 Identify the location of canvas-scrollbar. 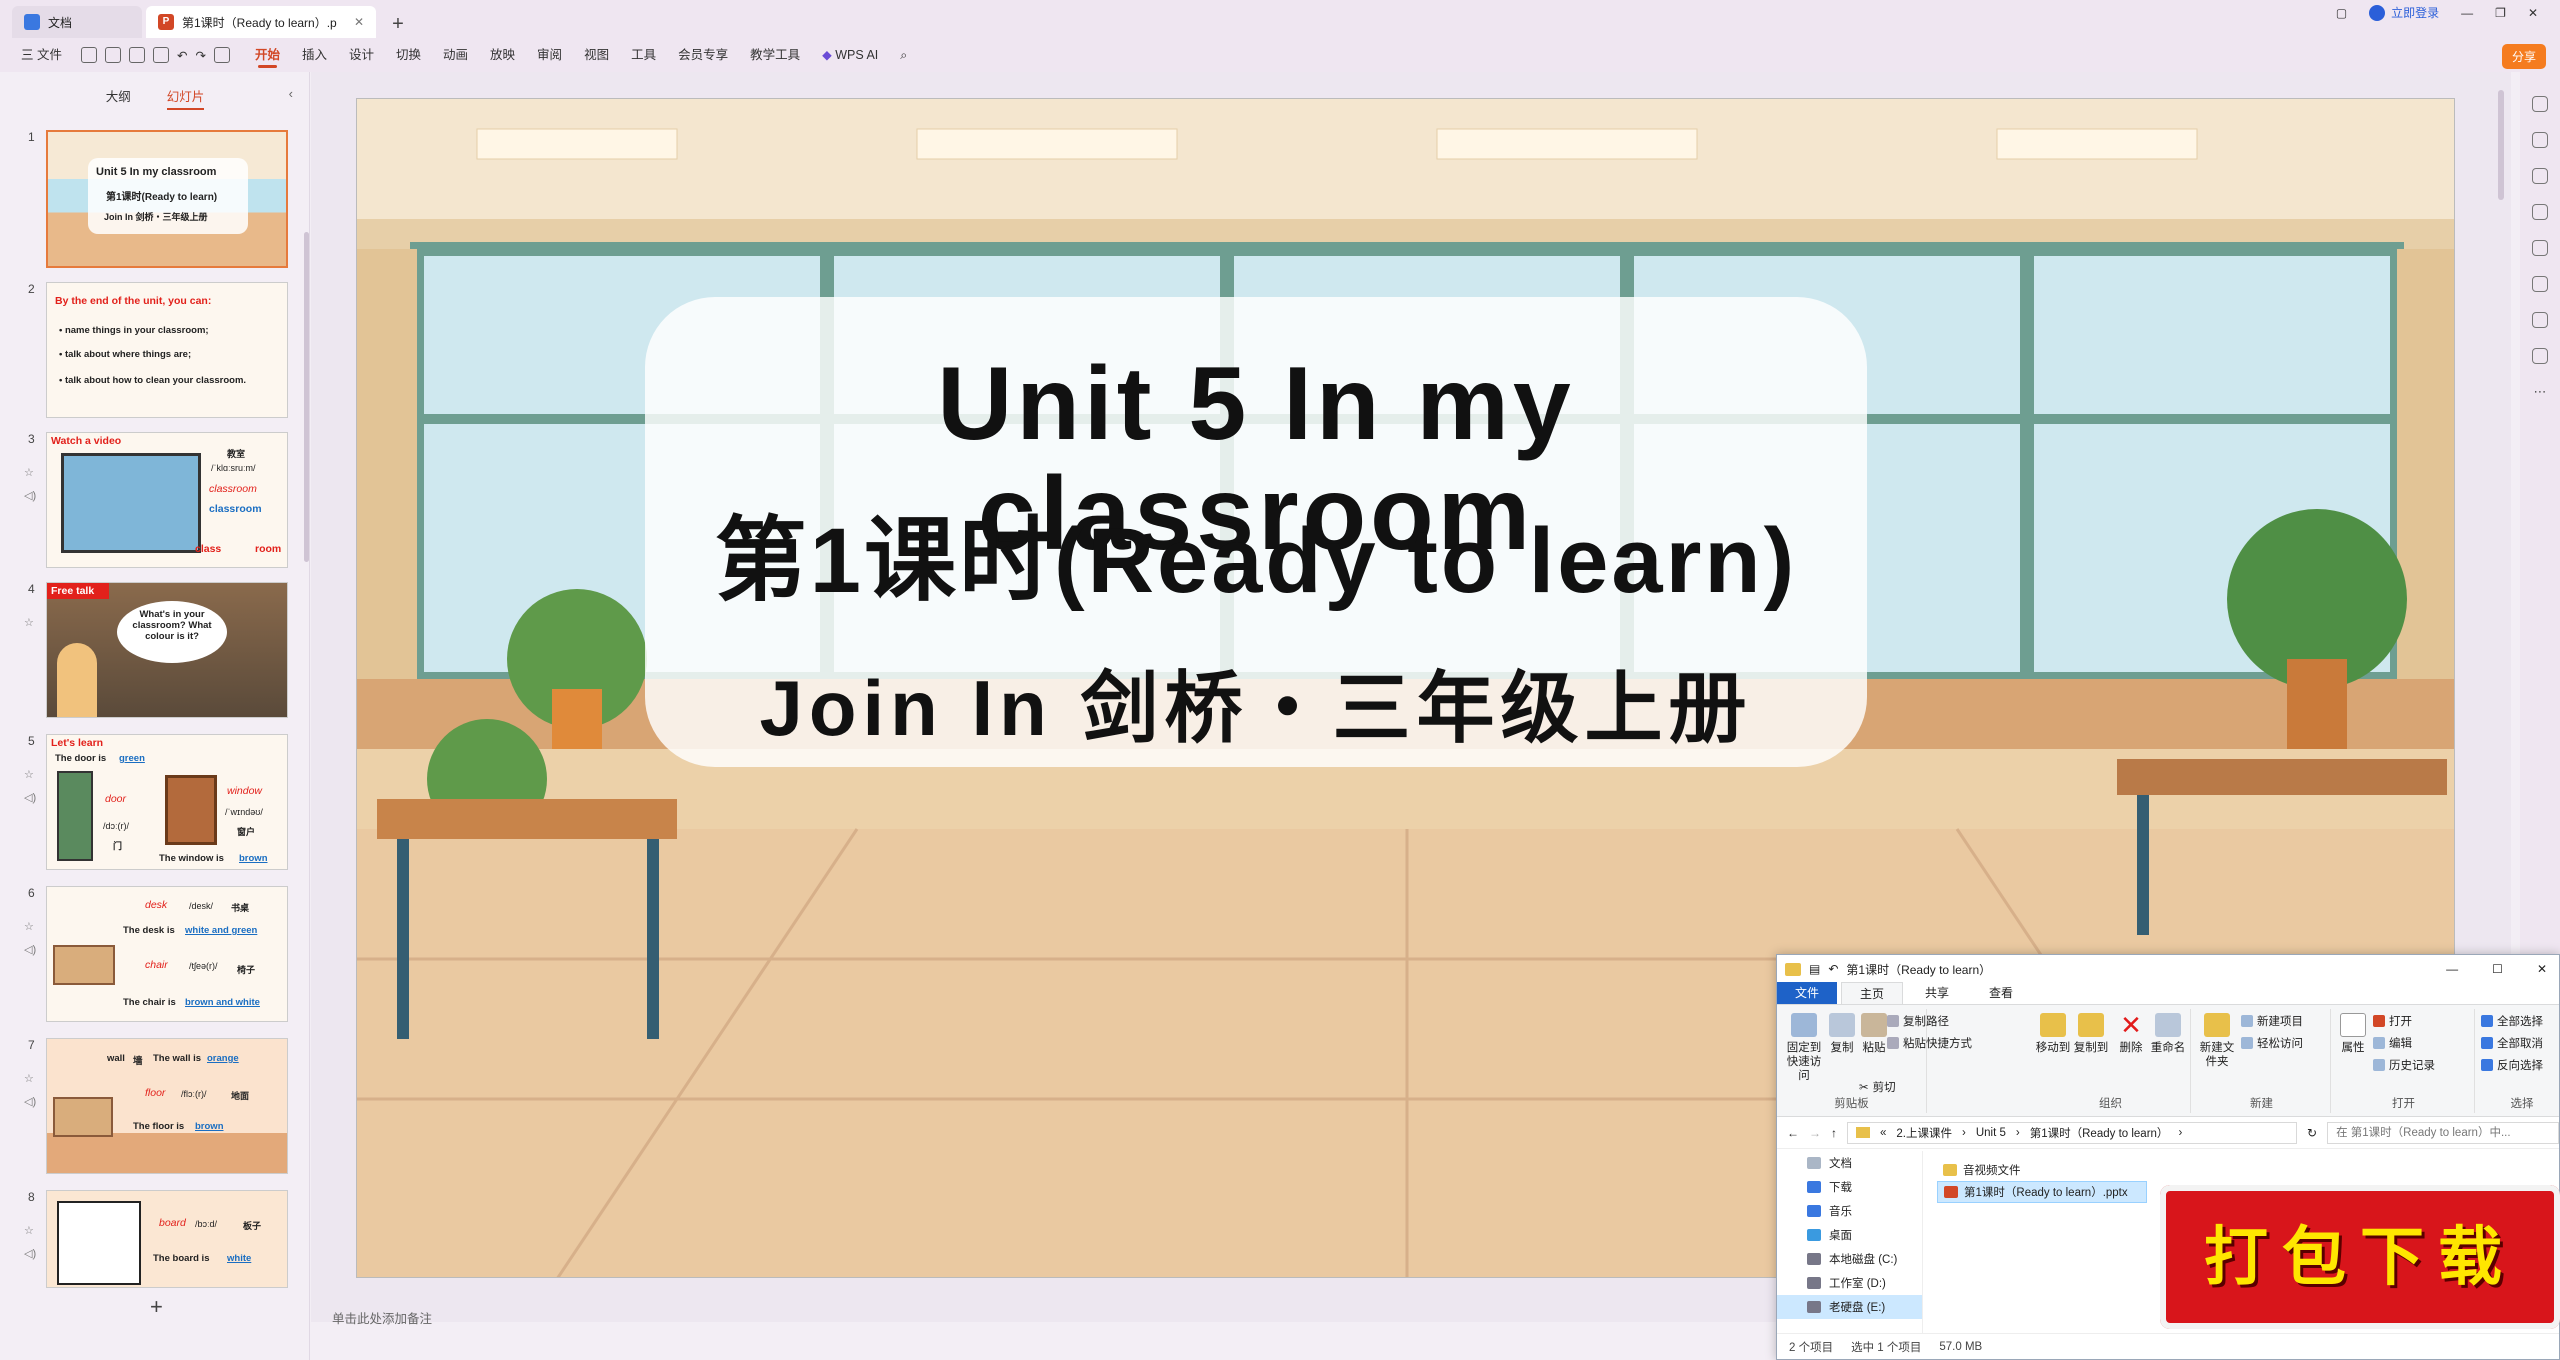
(2501, 145).